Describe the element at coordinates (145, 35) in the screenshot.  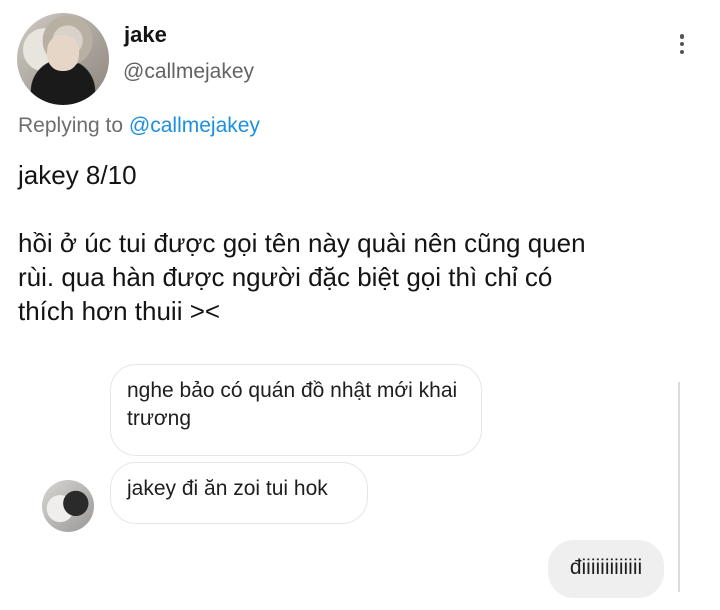
I see `display-name: jake` at that location.